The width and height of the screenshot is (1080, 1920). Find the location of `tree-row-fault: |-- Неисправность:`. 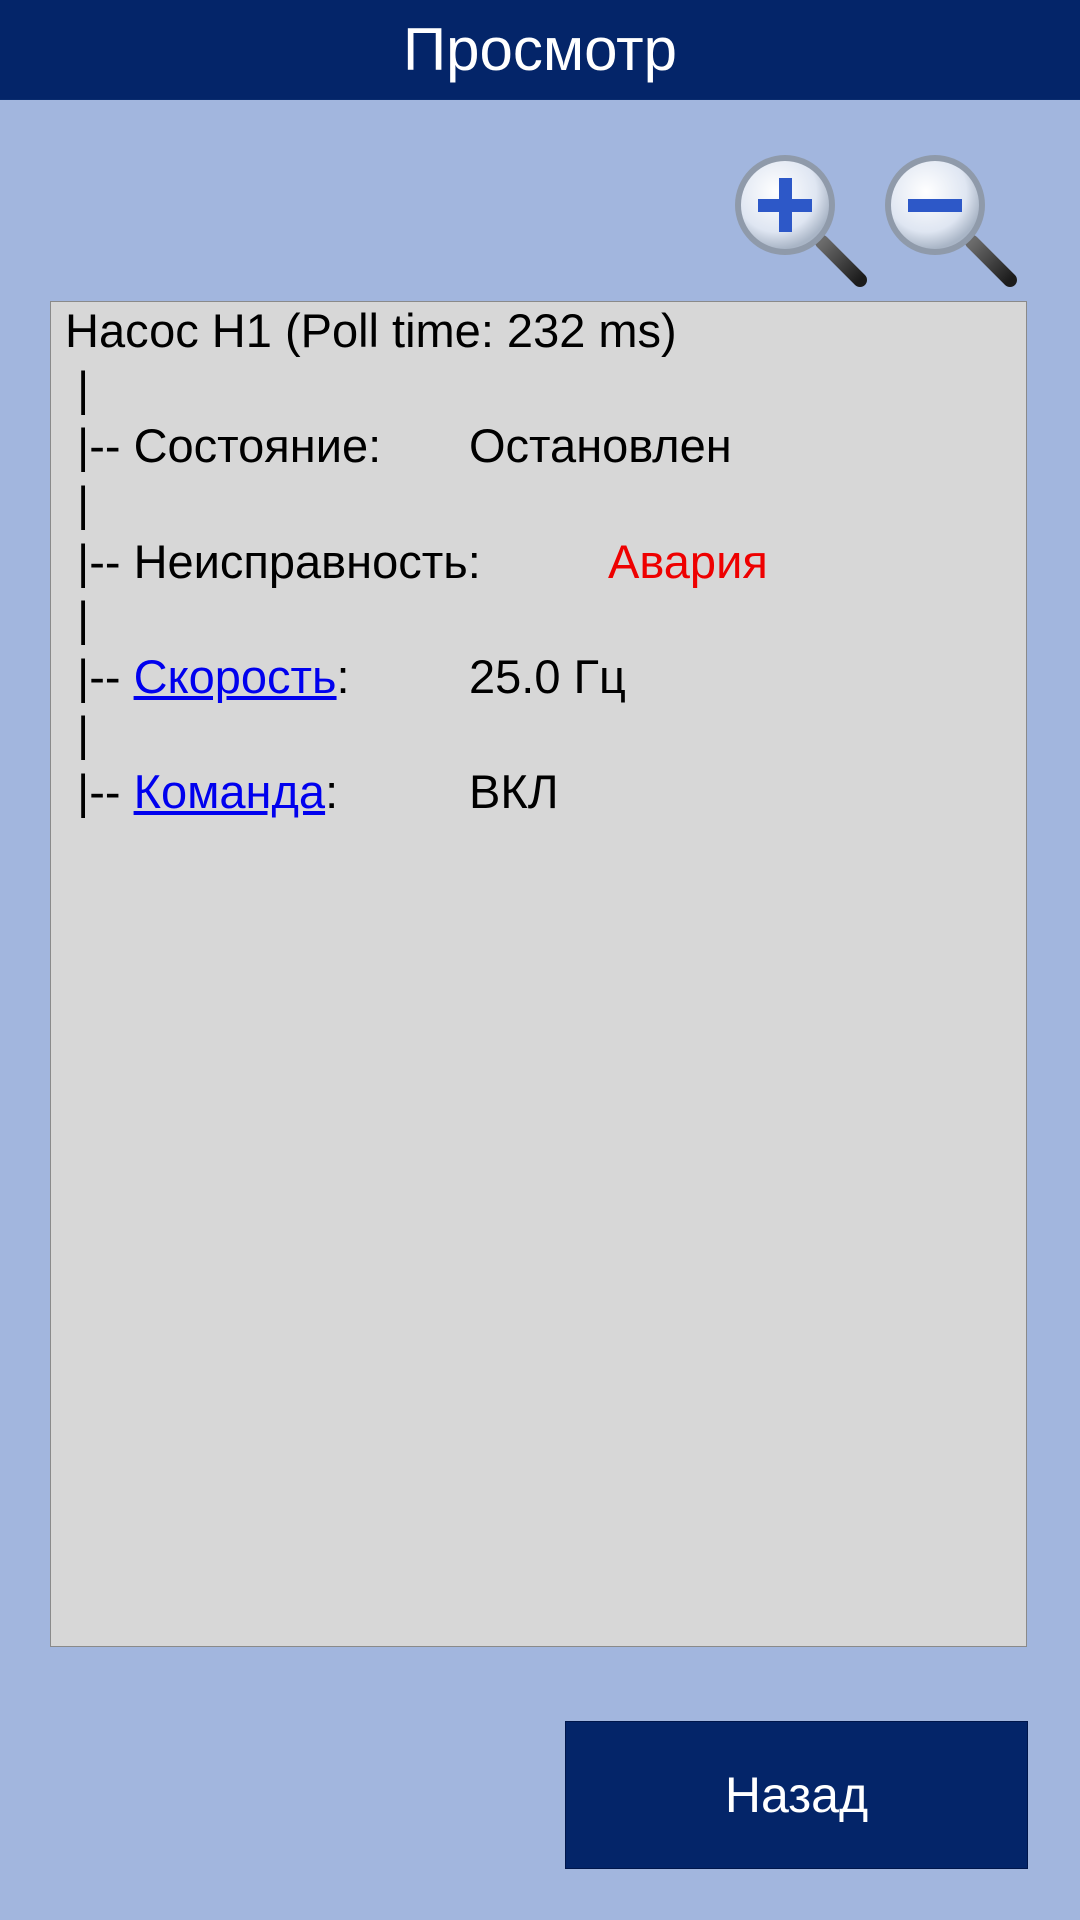

tree-row-fault: |-- Неисправность: is located at coordinates (279, 561).